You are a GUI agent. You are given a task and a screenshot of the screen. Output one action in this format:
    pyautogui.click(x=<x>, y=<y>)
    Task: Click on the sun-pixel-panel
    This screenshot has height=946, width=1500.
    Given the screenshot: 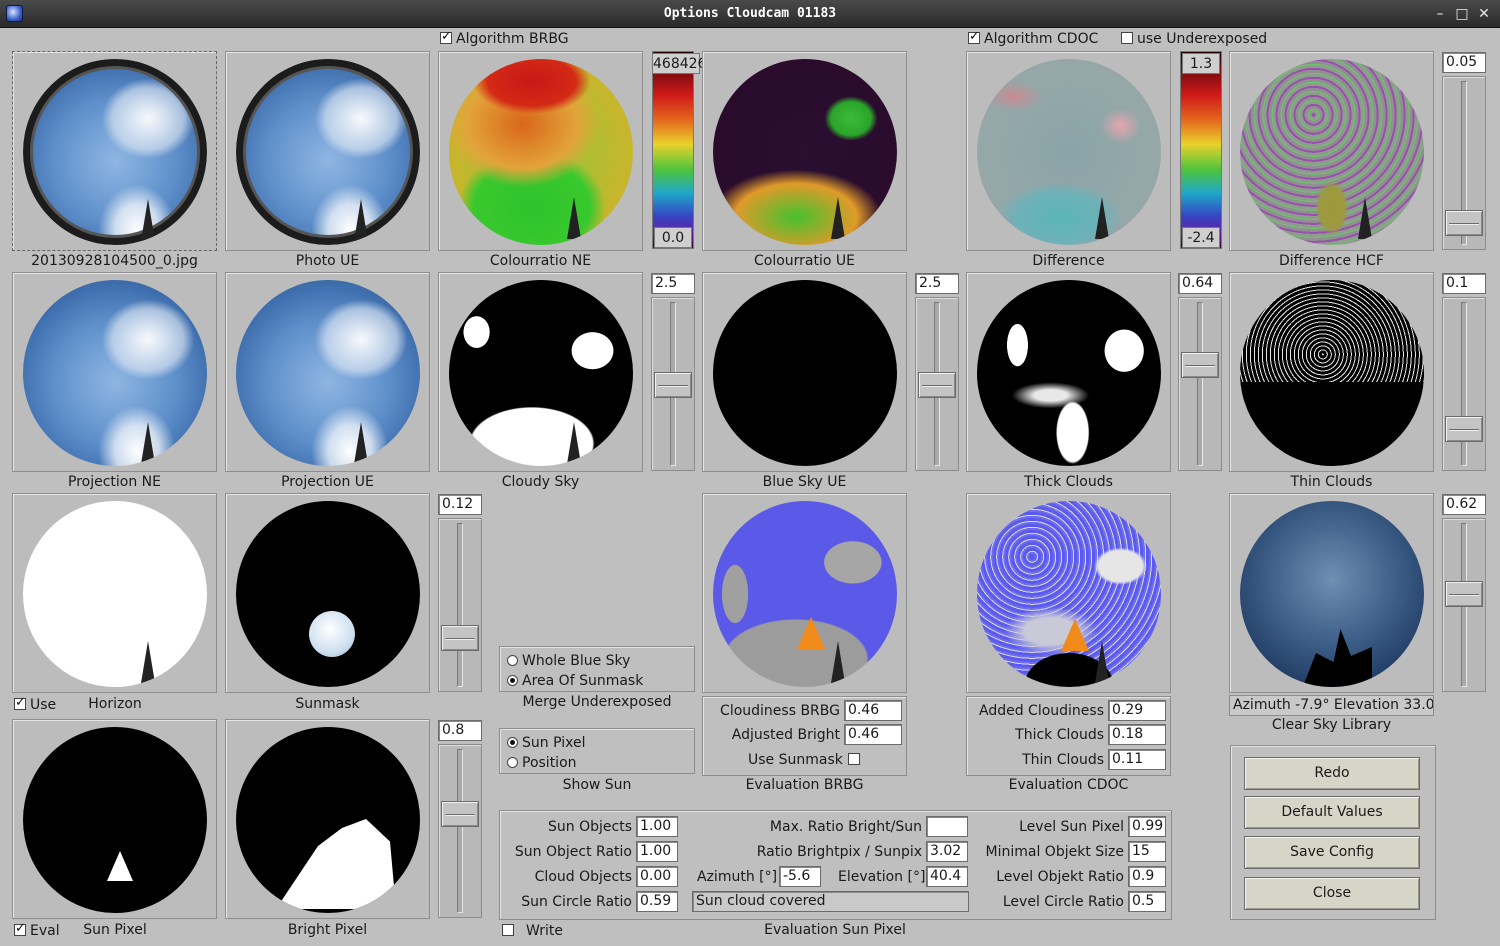 What is the action you would take?
    pyautogui.click(x=114, y=819)
    